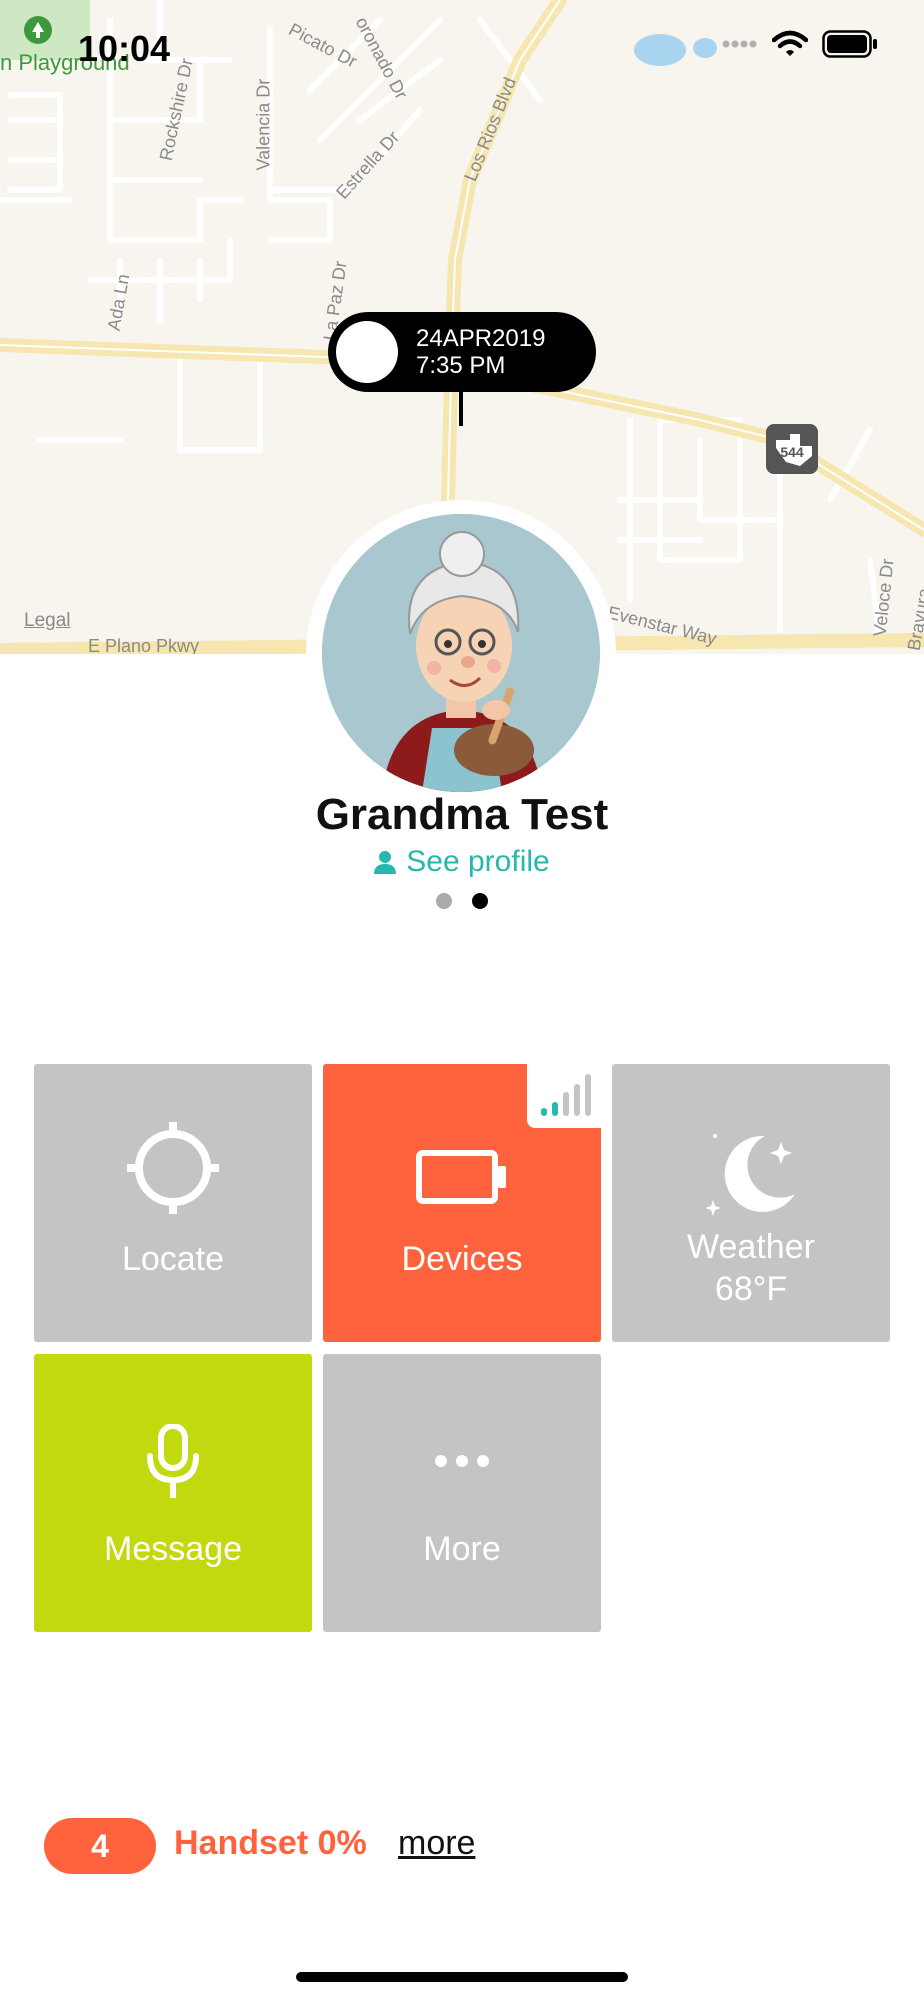 The image size is (924, 2000). Describe the element at coordinates (436, 1843) in the screenshot. I see `more-link: more` at that location.